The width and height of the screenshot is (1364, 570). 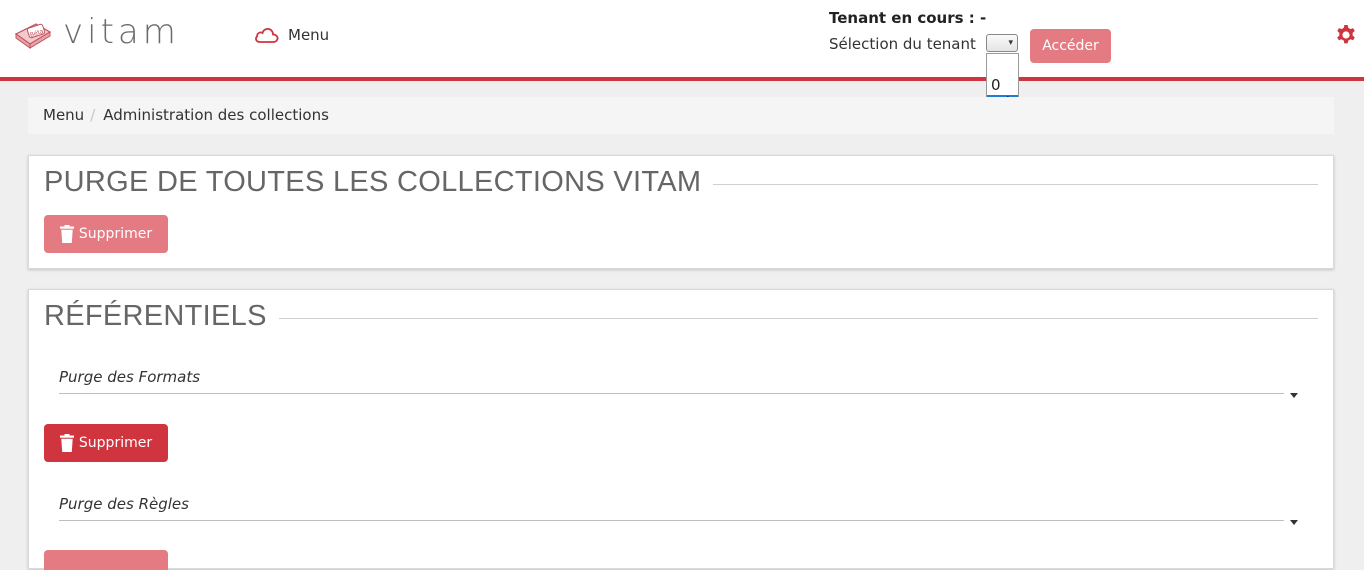 I want to click on panel-title: PURGE DE TOUTES LES COLLECTIONS VITAM, so click(x=373, y=182).